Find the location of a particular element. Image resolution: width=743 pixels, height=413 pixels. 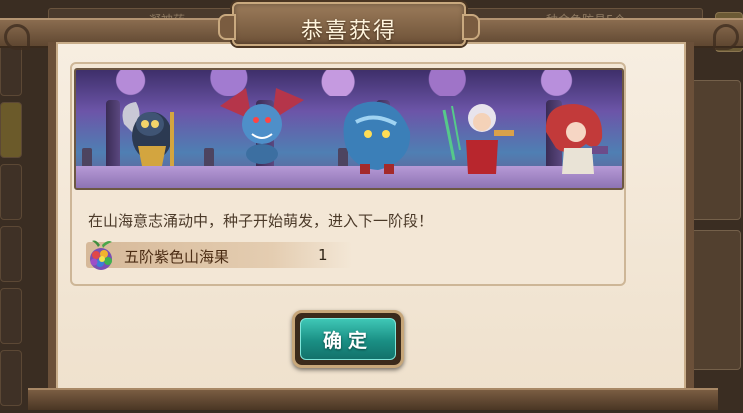

dialog-bottom-beam is located at coordinates (373, 399).